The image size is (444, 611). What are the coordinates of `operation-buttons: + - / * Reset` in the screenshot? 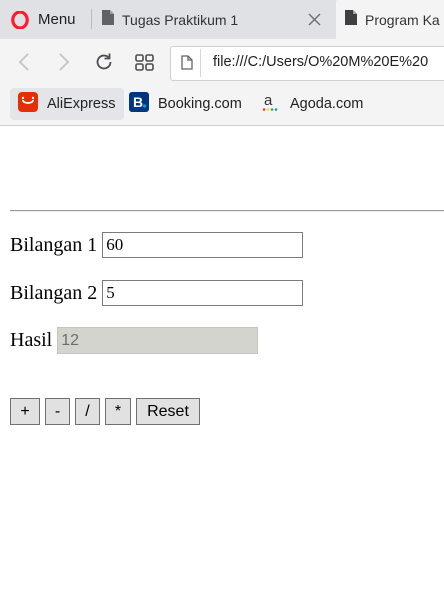 It's located at (107, 411).